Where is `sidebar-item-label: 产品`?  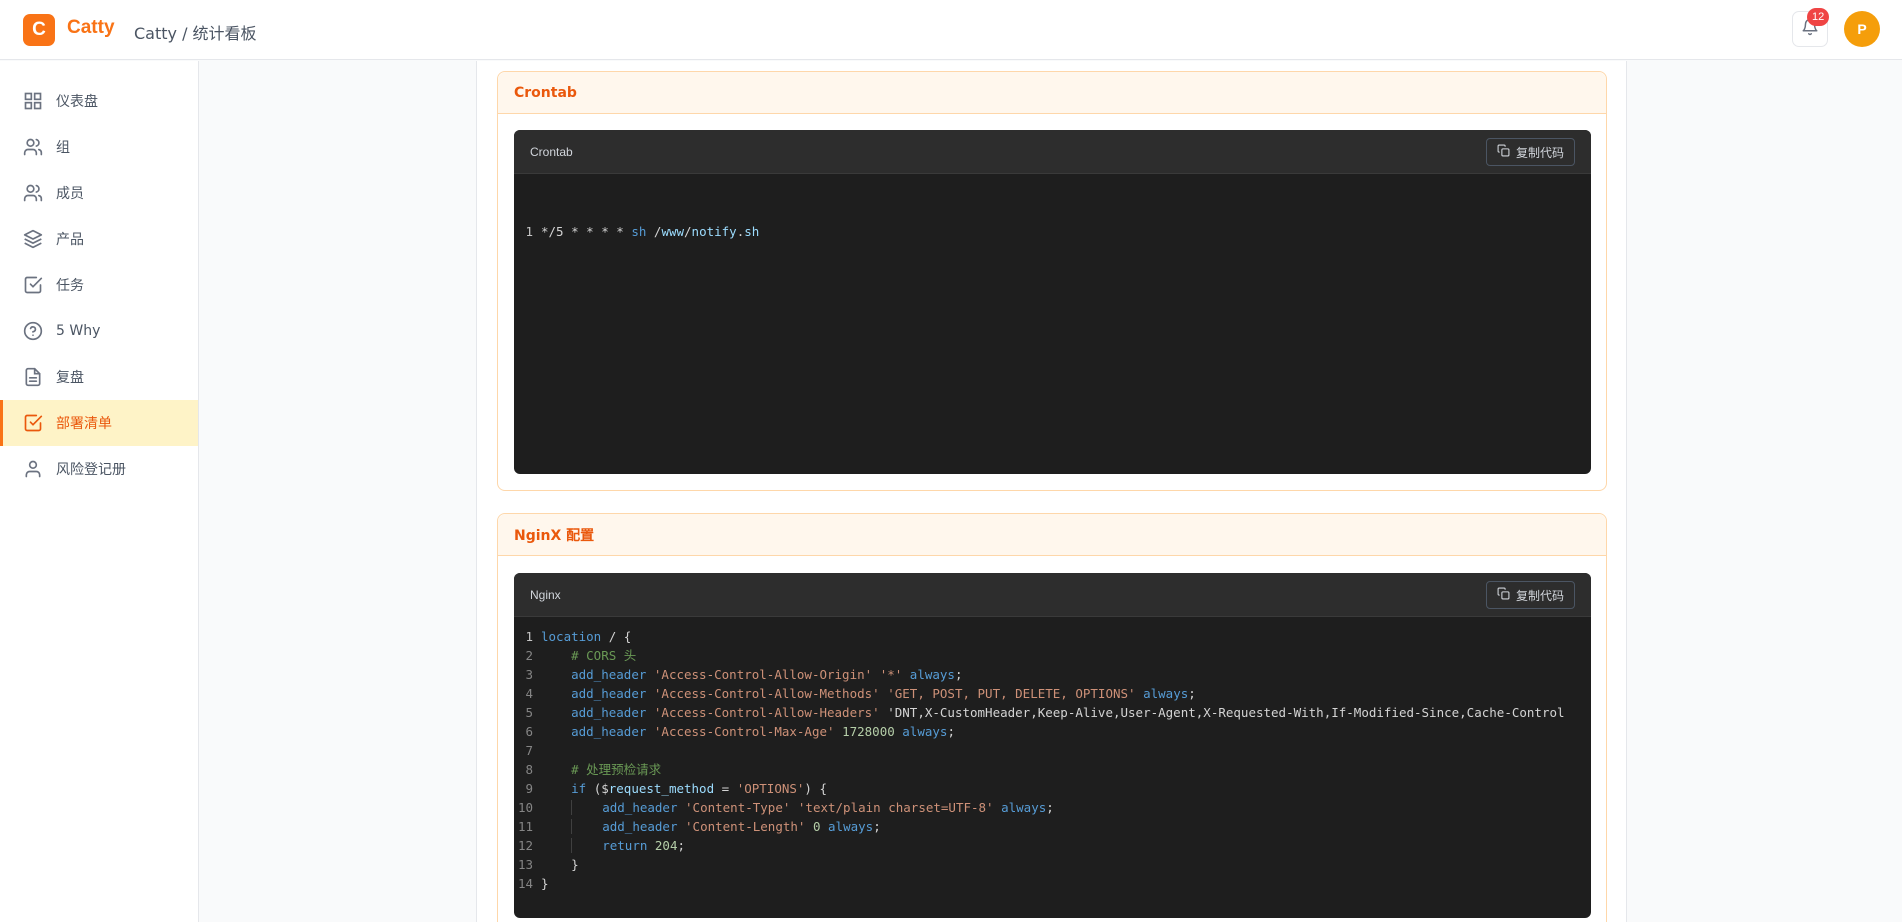
sidebar-item-label: 产品 is located at coordinates (70, 240).